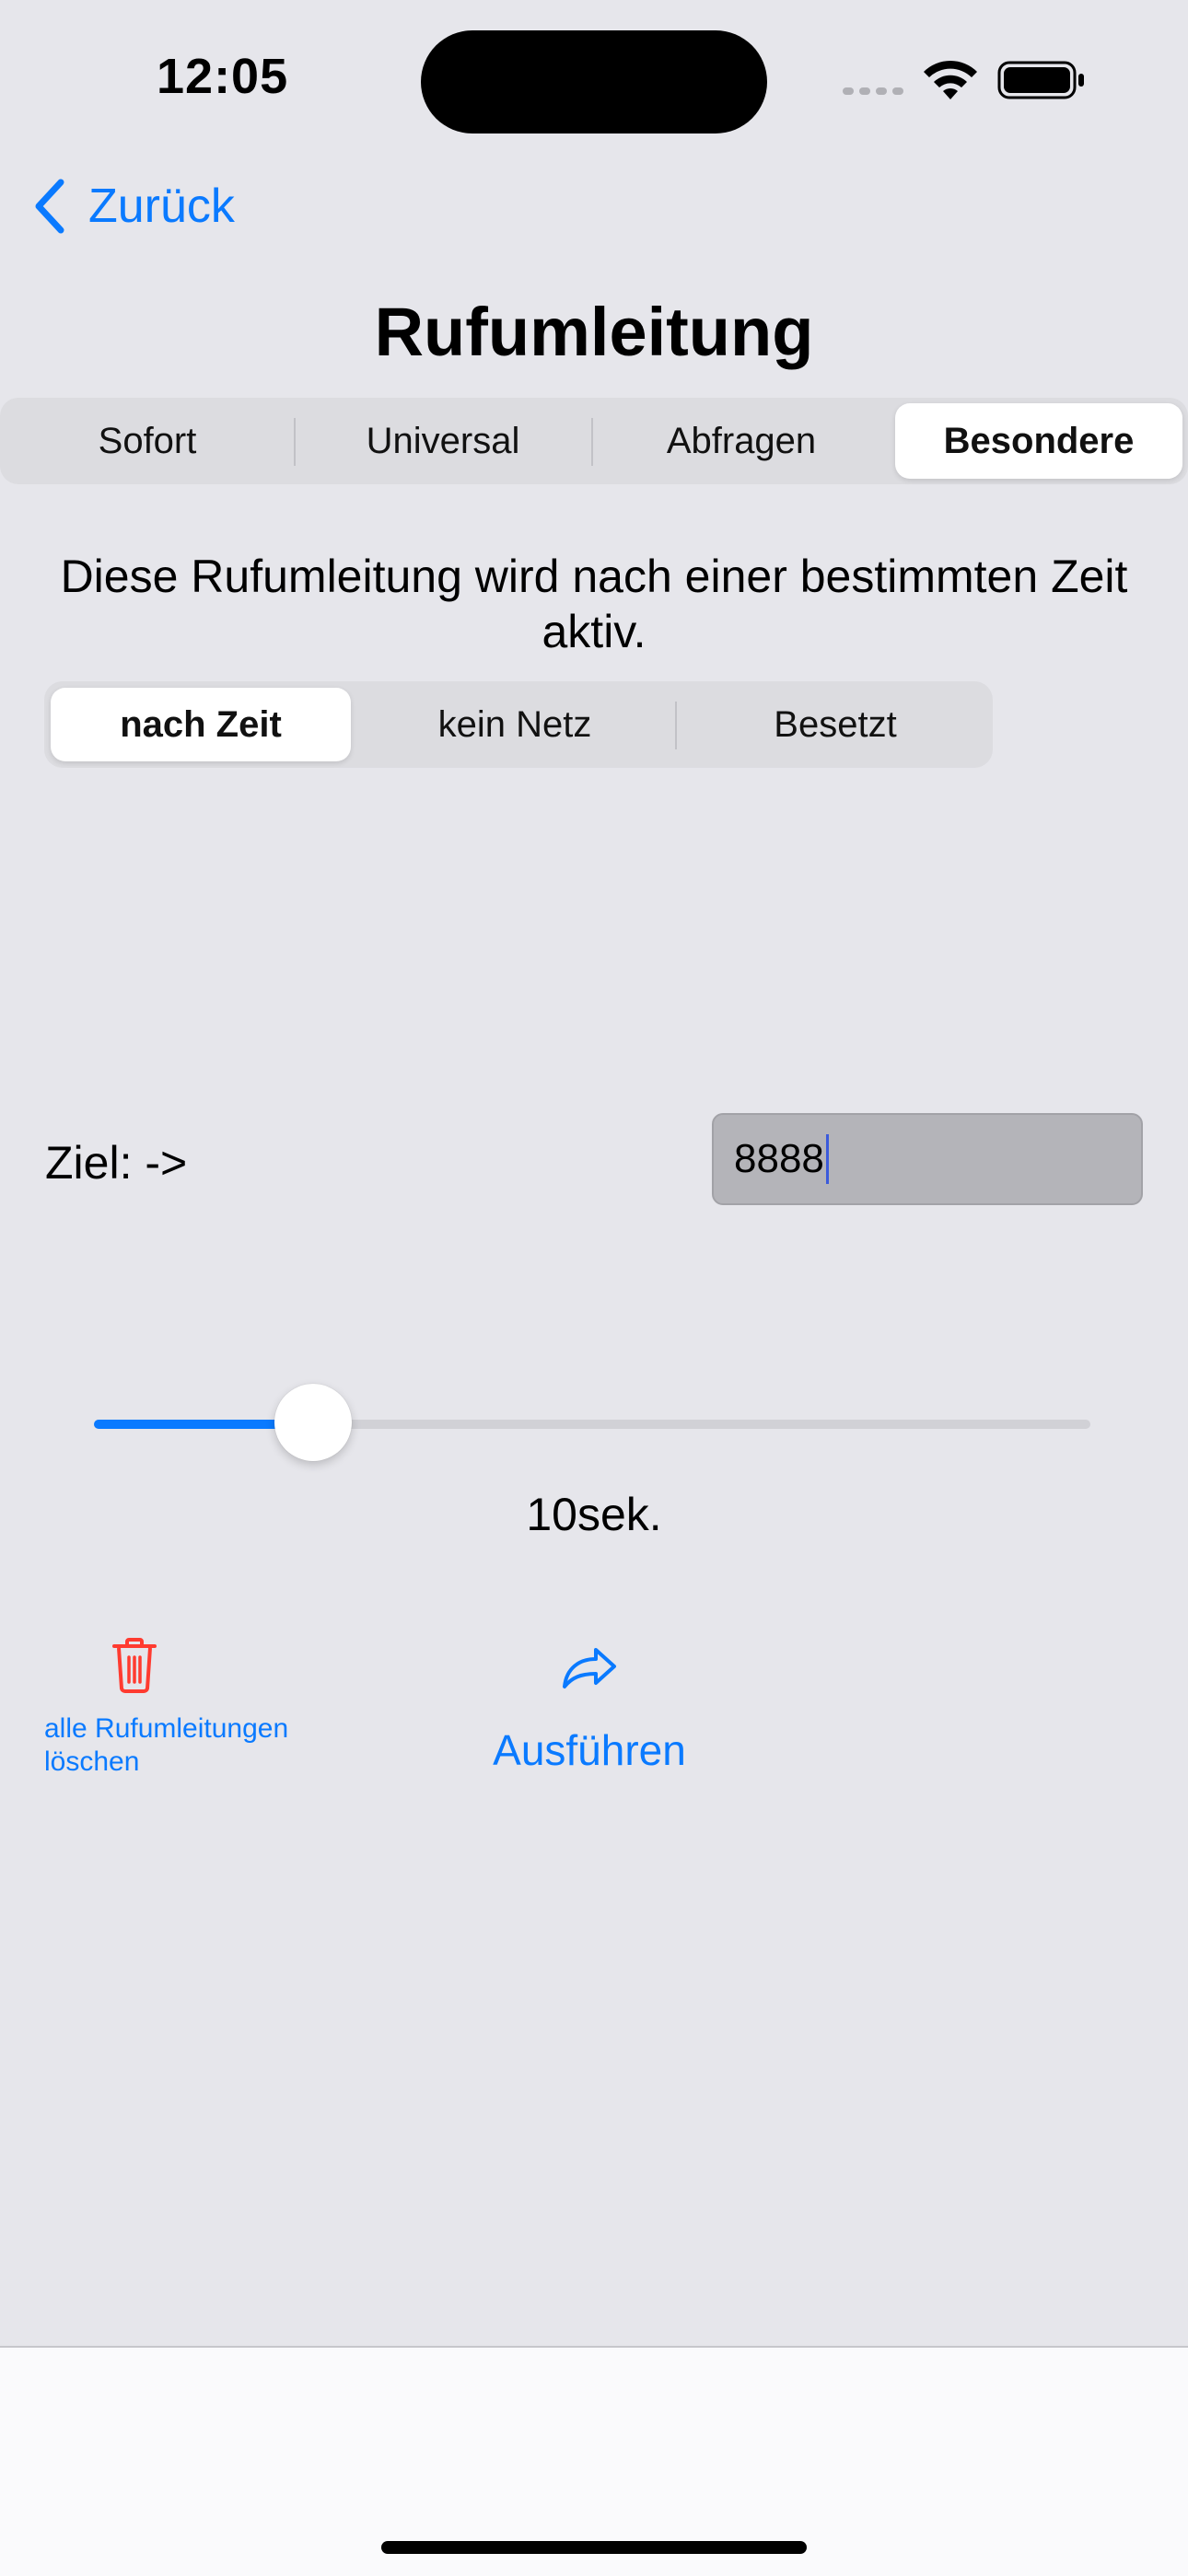  Describe the element at coordinates (1038, 441) in the screenshot. I see `tab-besondere: Besondere` at that location.